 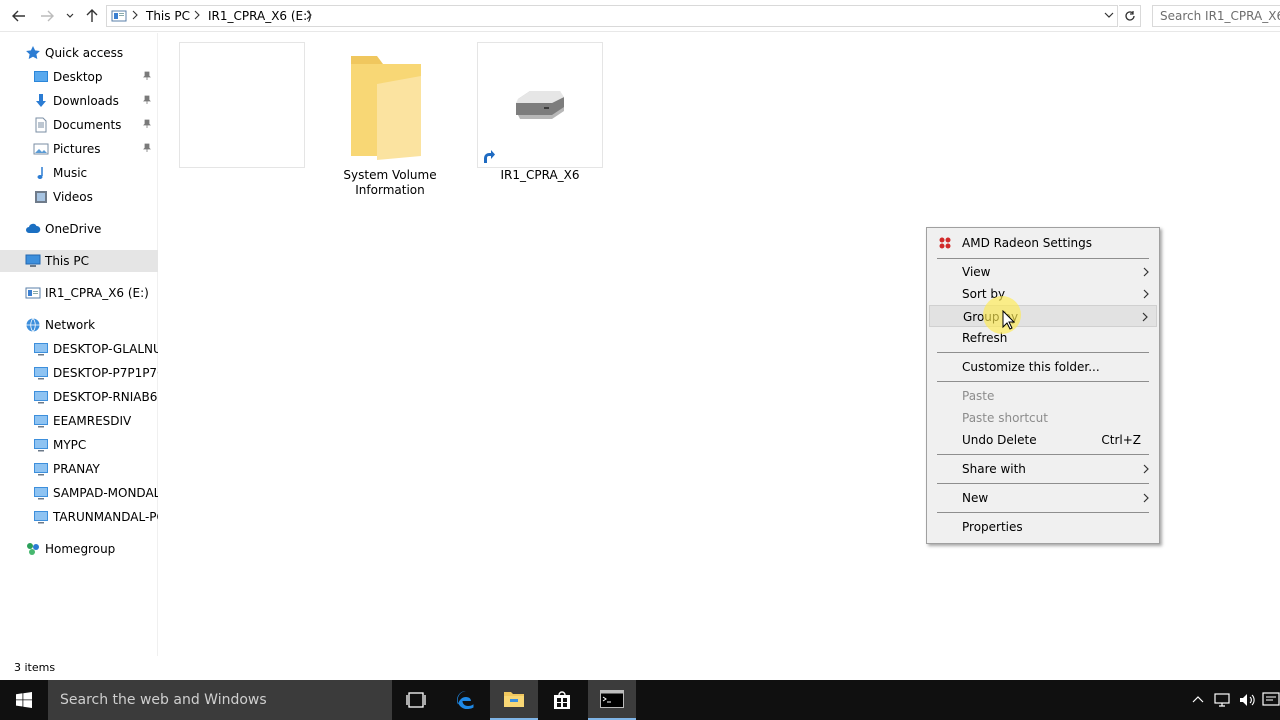 I want to click on notification-icon, so click(x=1271, y=700).